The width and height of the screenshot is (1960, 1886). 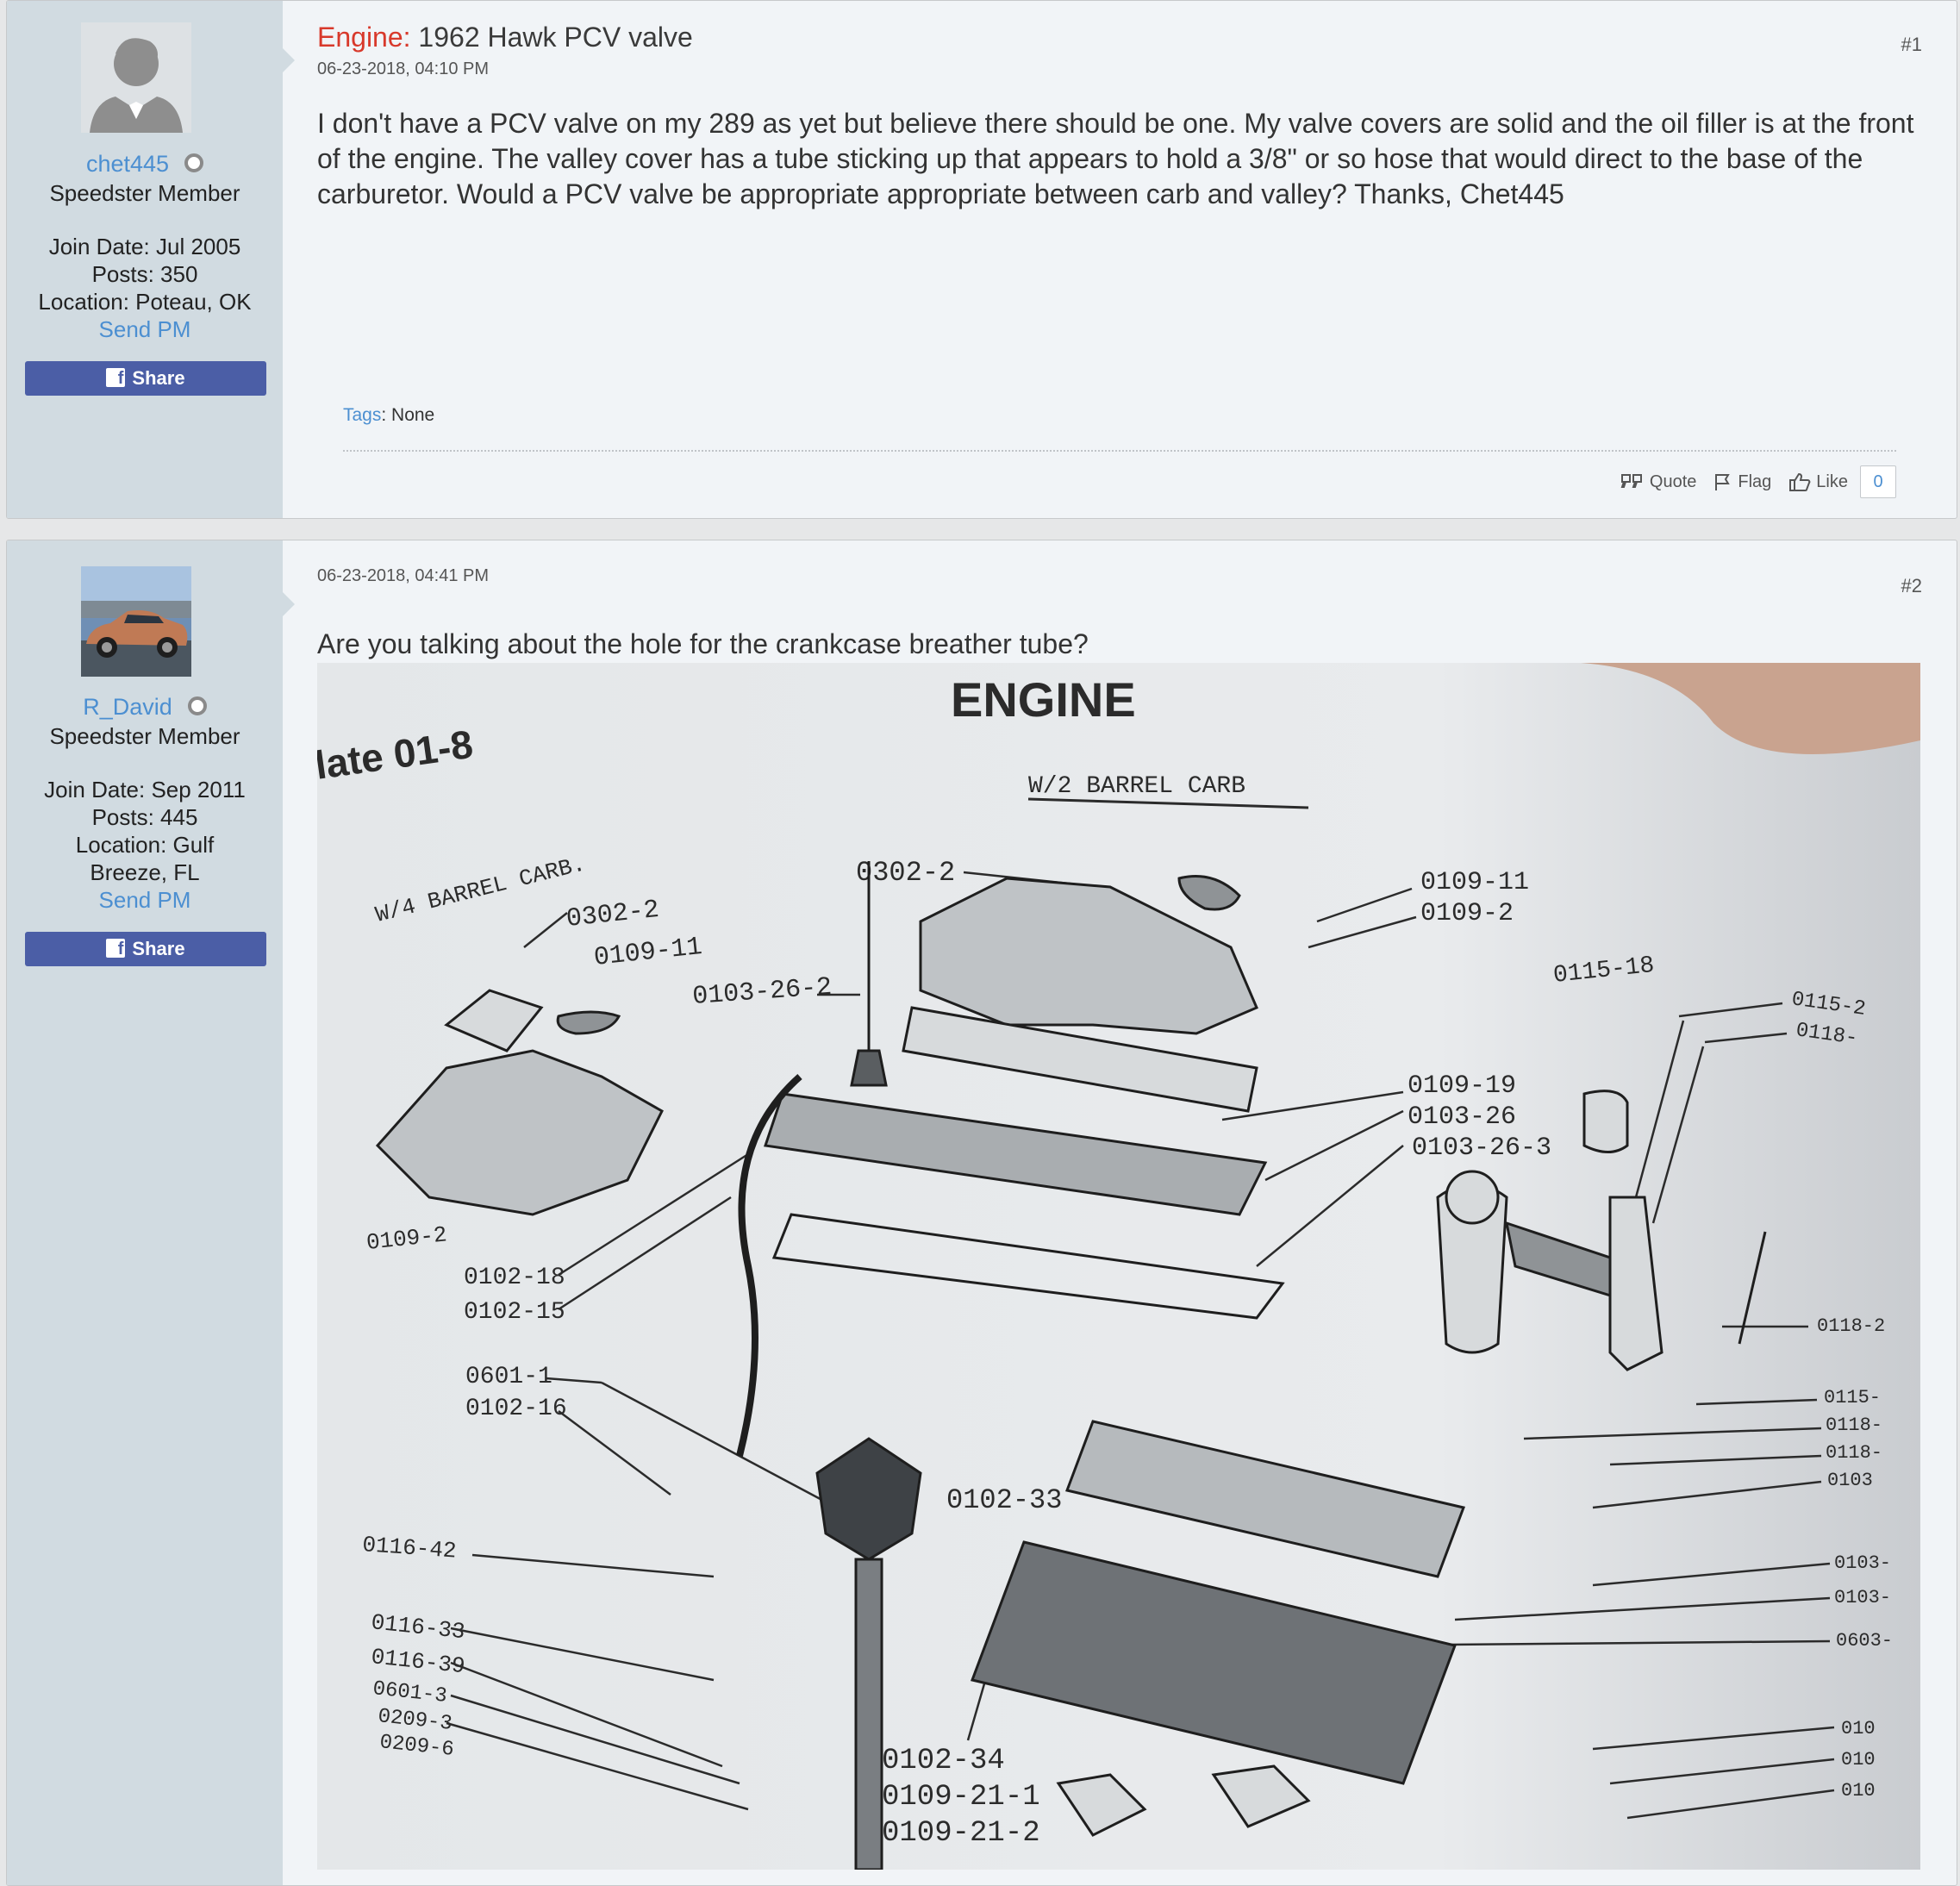 I want to click on part-label: 0109-21-1, so click(x=961, y=1797).